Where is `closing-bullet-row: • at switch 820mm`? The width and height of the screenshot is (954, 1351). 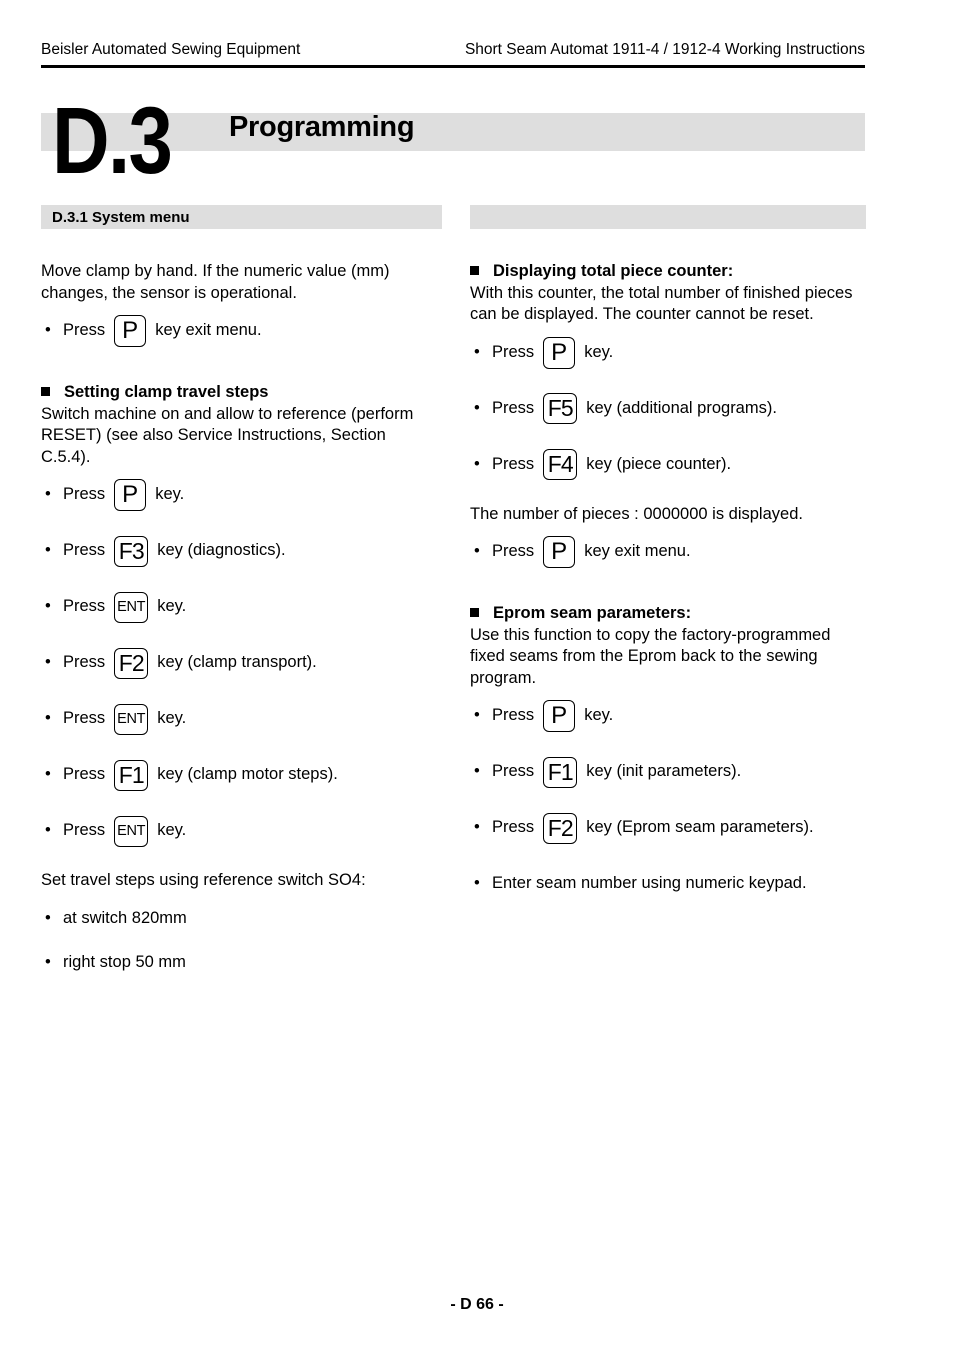
closing-bullet-row: • at switch 820mm is located at coordinates (239, 919).